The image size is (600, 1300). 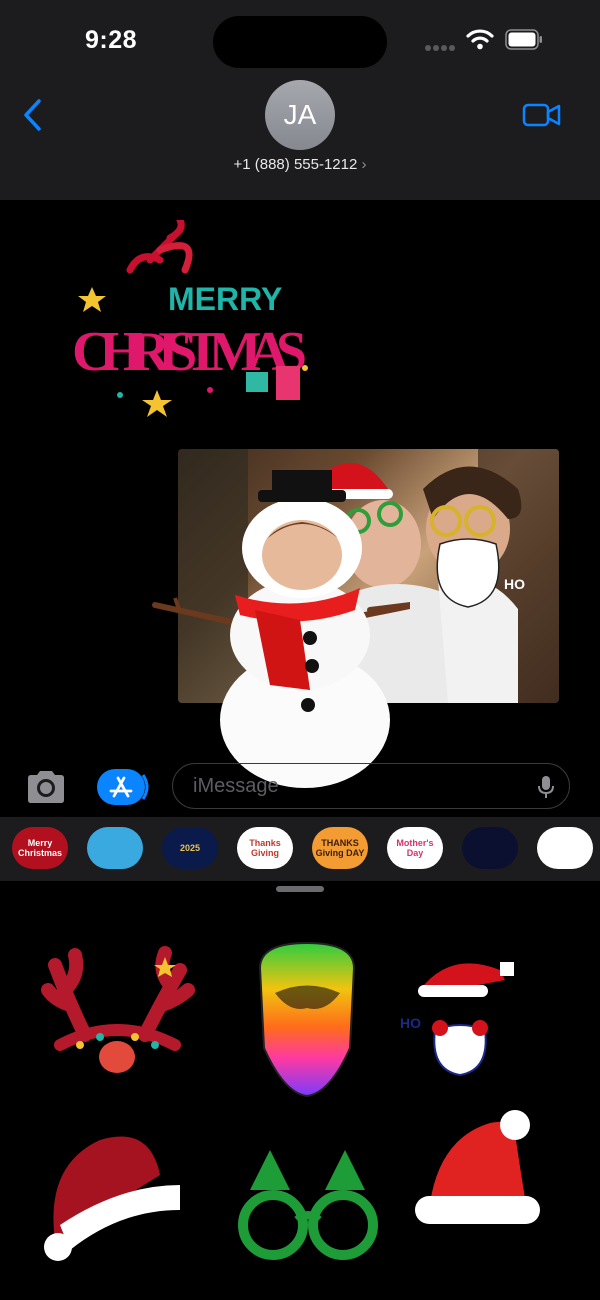 I want to click on ho-text: HO, so click(x=514, y=584).